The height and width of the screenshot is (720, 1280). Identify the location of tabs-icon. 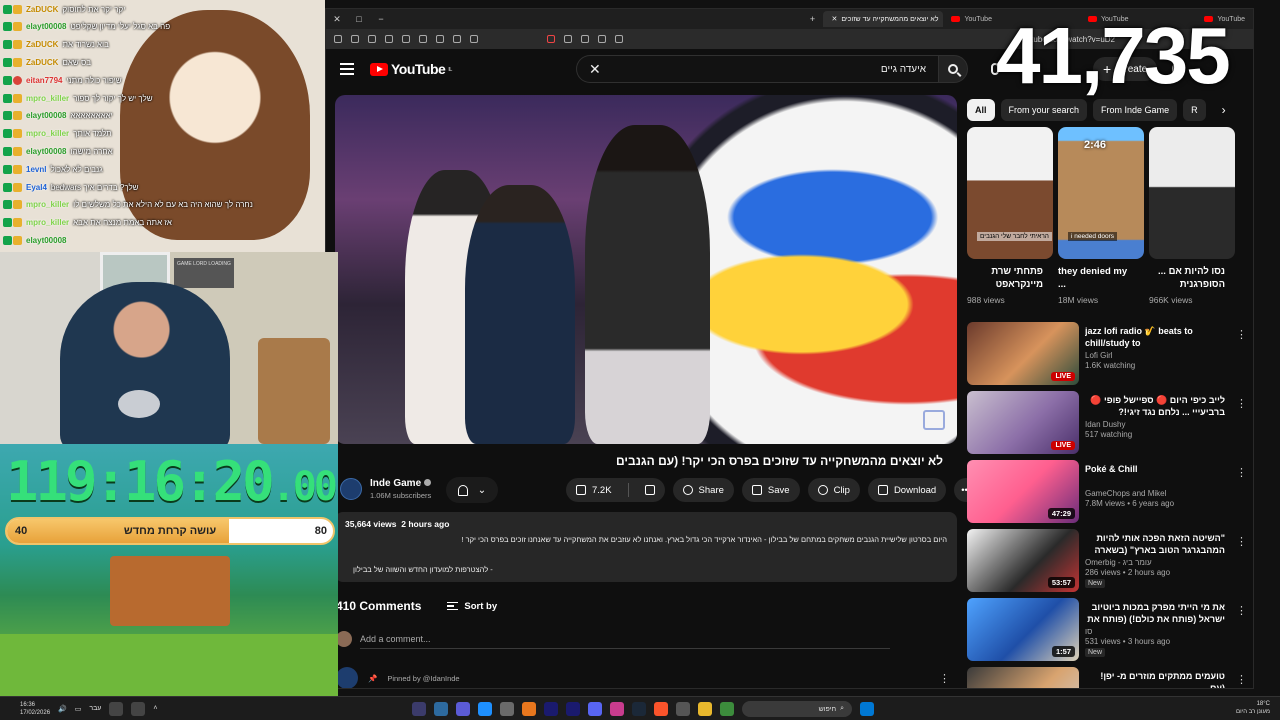
(602, 39).